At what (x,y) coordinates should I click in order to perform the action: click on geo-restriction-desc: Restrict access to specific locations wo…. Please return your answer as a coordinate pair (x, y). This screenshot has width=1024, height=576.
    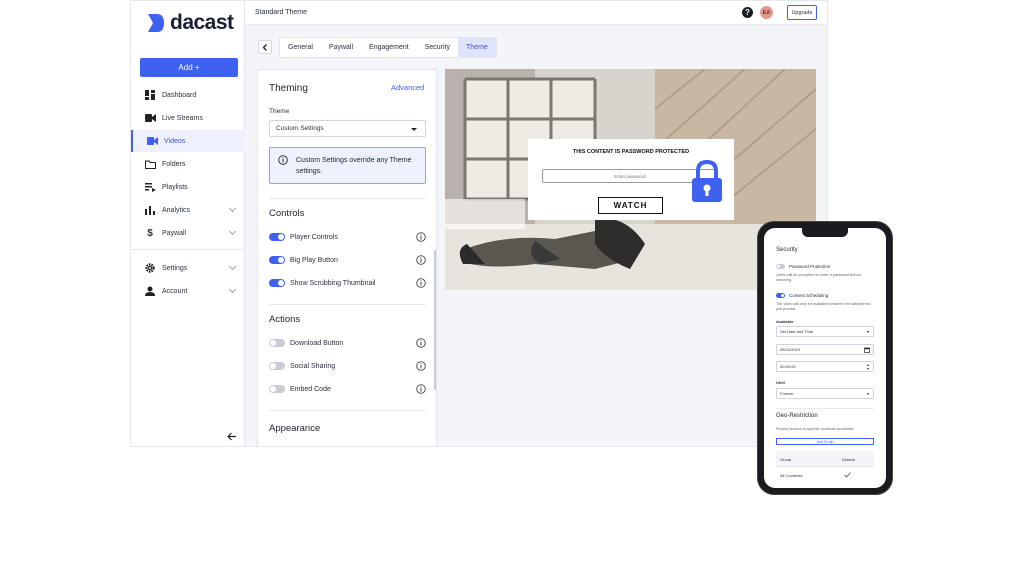
    Looking at the image, I should click on (815, 429).